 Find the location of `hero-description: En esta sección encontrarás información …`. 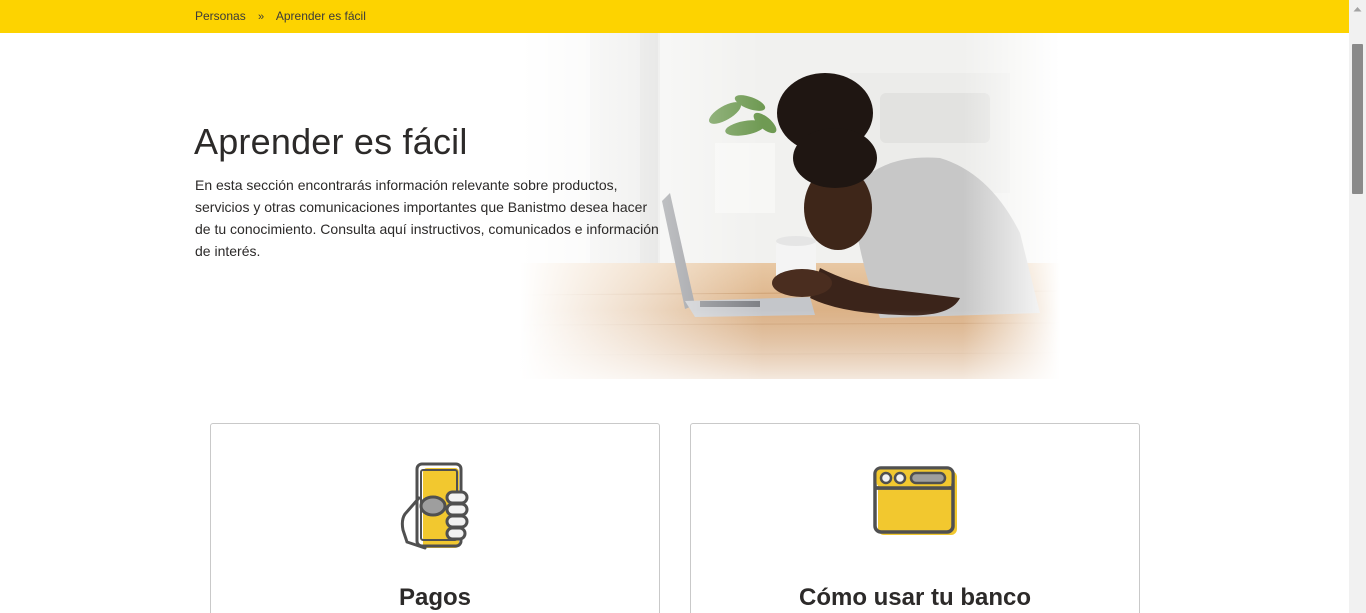

hero-description: En esta sección encontrarás información … is located at coordinates (427, 218).